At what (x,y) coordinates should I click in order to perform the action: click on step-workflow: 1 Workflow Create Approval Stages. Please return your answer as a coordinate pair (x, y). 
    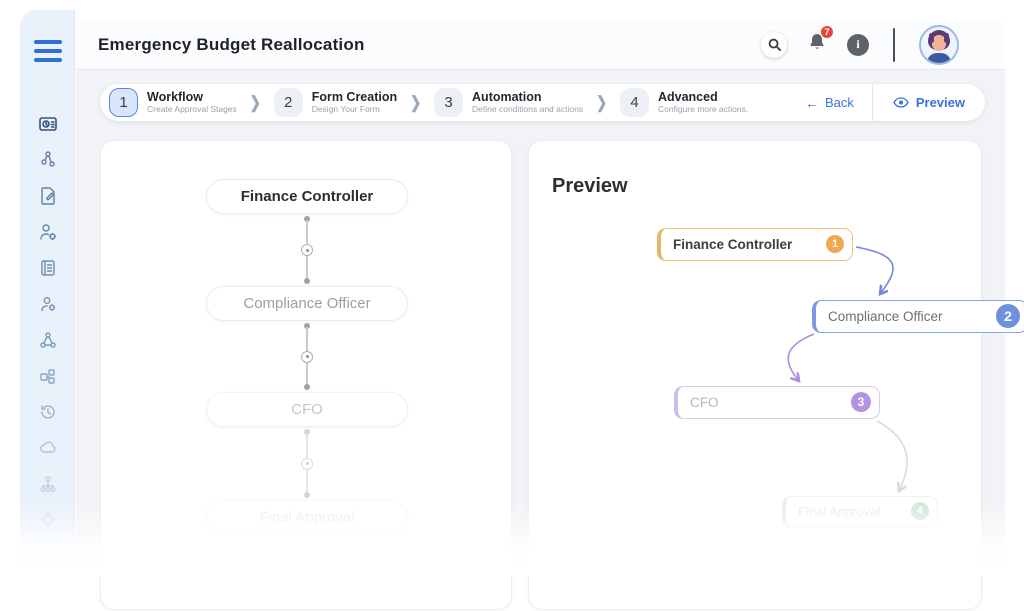
    Looking at the image, I should click on (173, 102).